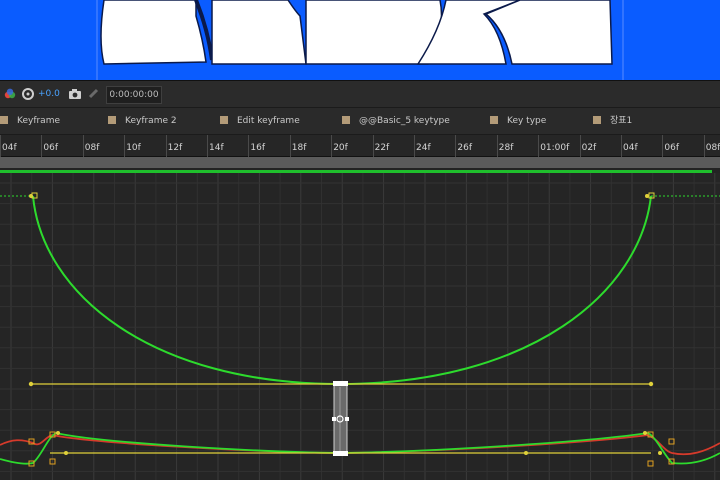 The image size is (720, 480). What do you see at coordinates (258, 148) in the screenshot?
I see `ruler-tick-label: 16f` at bounding box center [258, 148].